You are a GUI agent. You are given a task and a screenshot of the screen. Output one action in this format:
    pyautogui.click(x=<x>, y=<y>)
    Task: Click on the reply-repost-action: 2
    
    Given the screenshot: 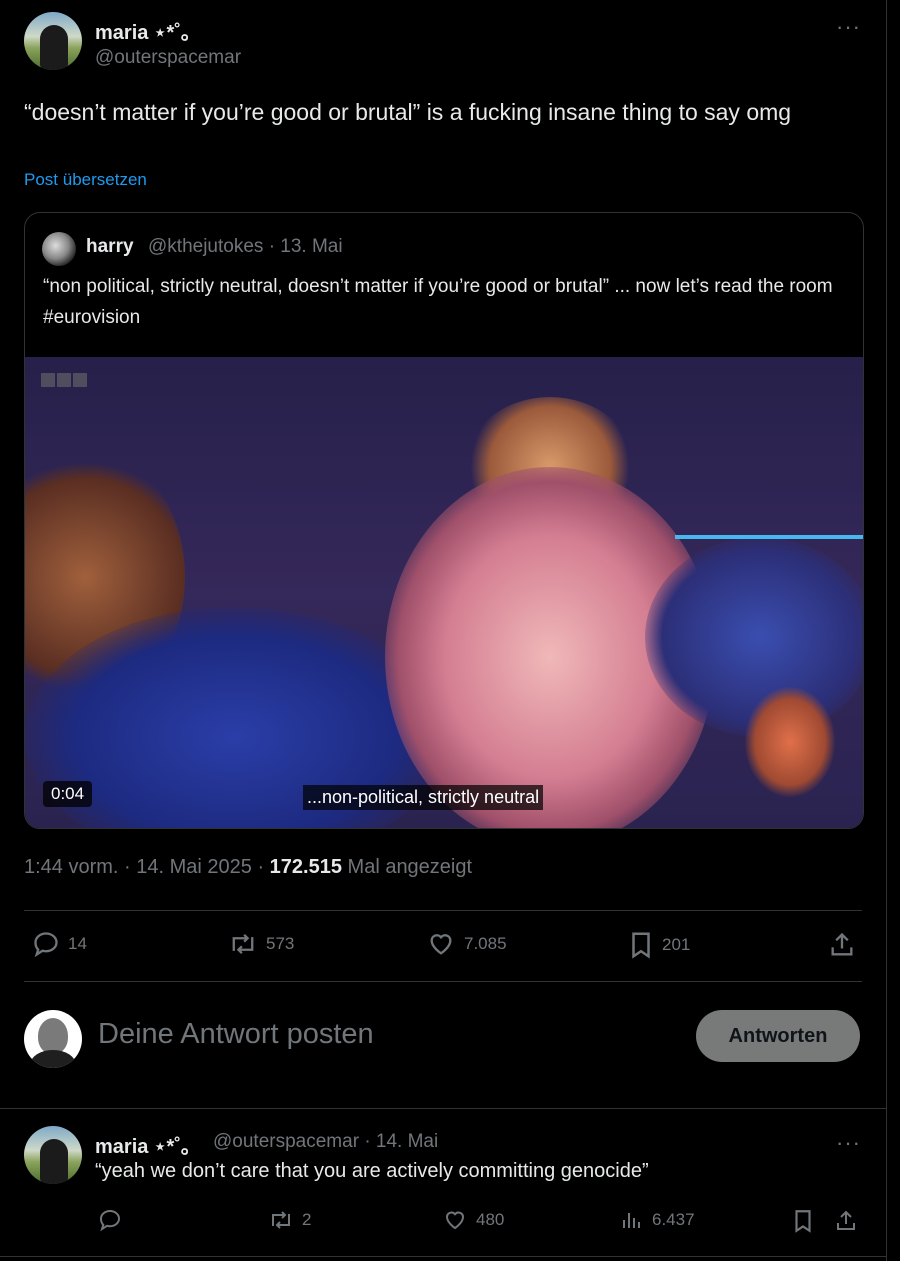 What is the action you would take?
    pyautogui.click(x=289, y=1220)
    